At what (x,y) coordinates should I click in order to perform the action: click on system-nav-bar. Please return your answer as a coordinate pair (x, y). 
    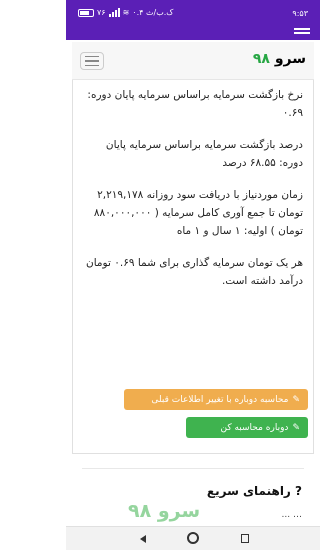
    Looking at the image, I should click on (193, 538).